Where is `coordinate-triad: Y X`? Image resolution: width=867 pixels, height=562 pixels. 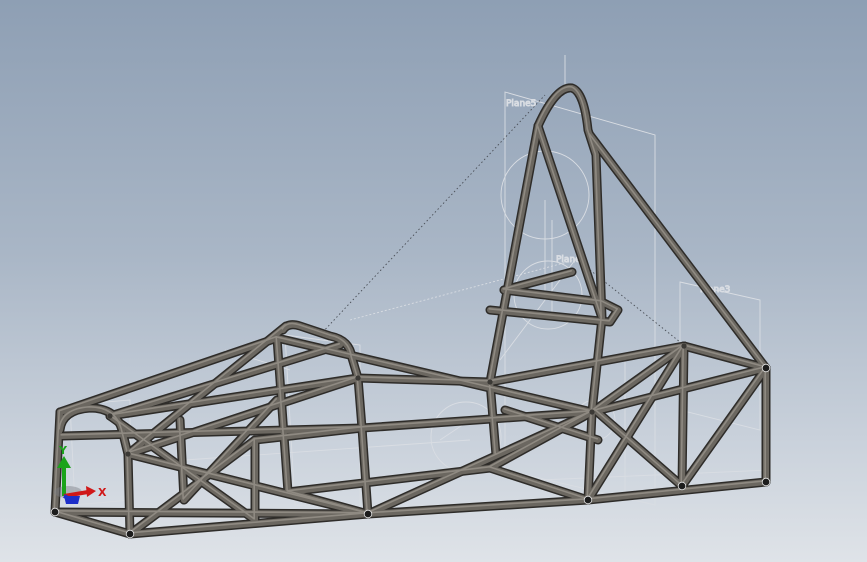
coordinate-triad: Y X is located at coordinates (80, 474).